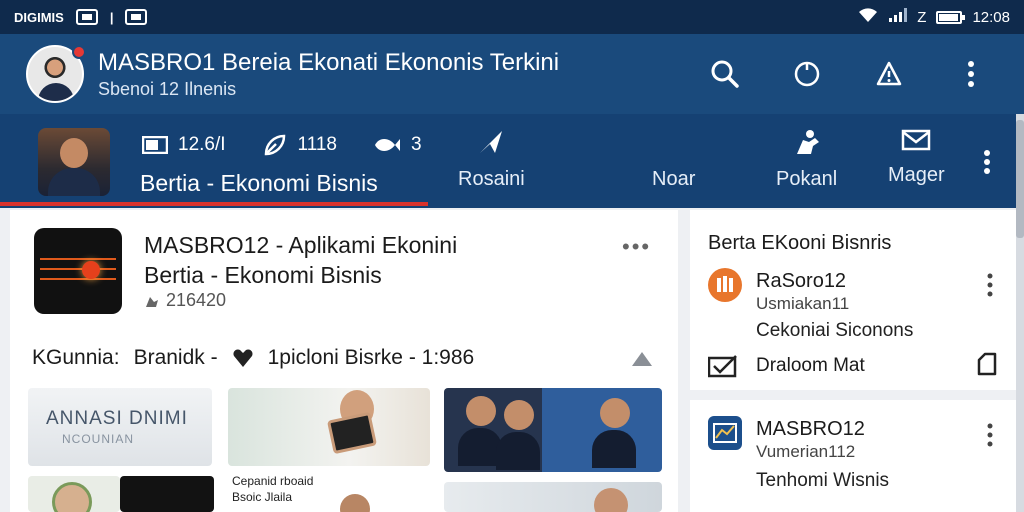  I want to click on bookmark-icon, so click(987, 364).